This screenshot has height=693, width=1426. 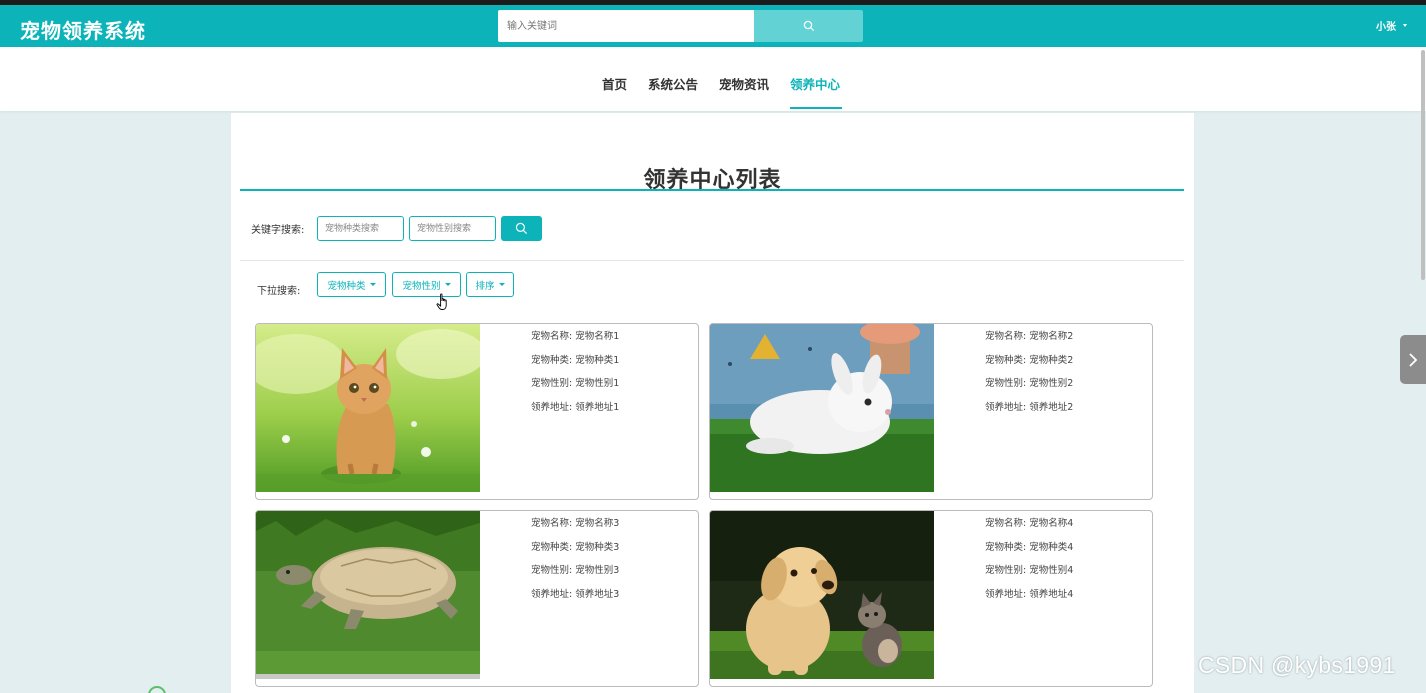 I want to click on gender-dropdown-label: 宠物性别, so click(x=421, y=286).